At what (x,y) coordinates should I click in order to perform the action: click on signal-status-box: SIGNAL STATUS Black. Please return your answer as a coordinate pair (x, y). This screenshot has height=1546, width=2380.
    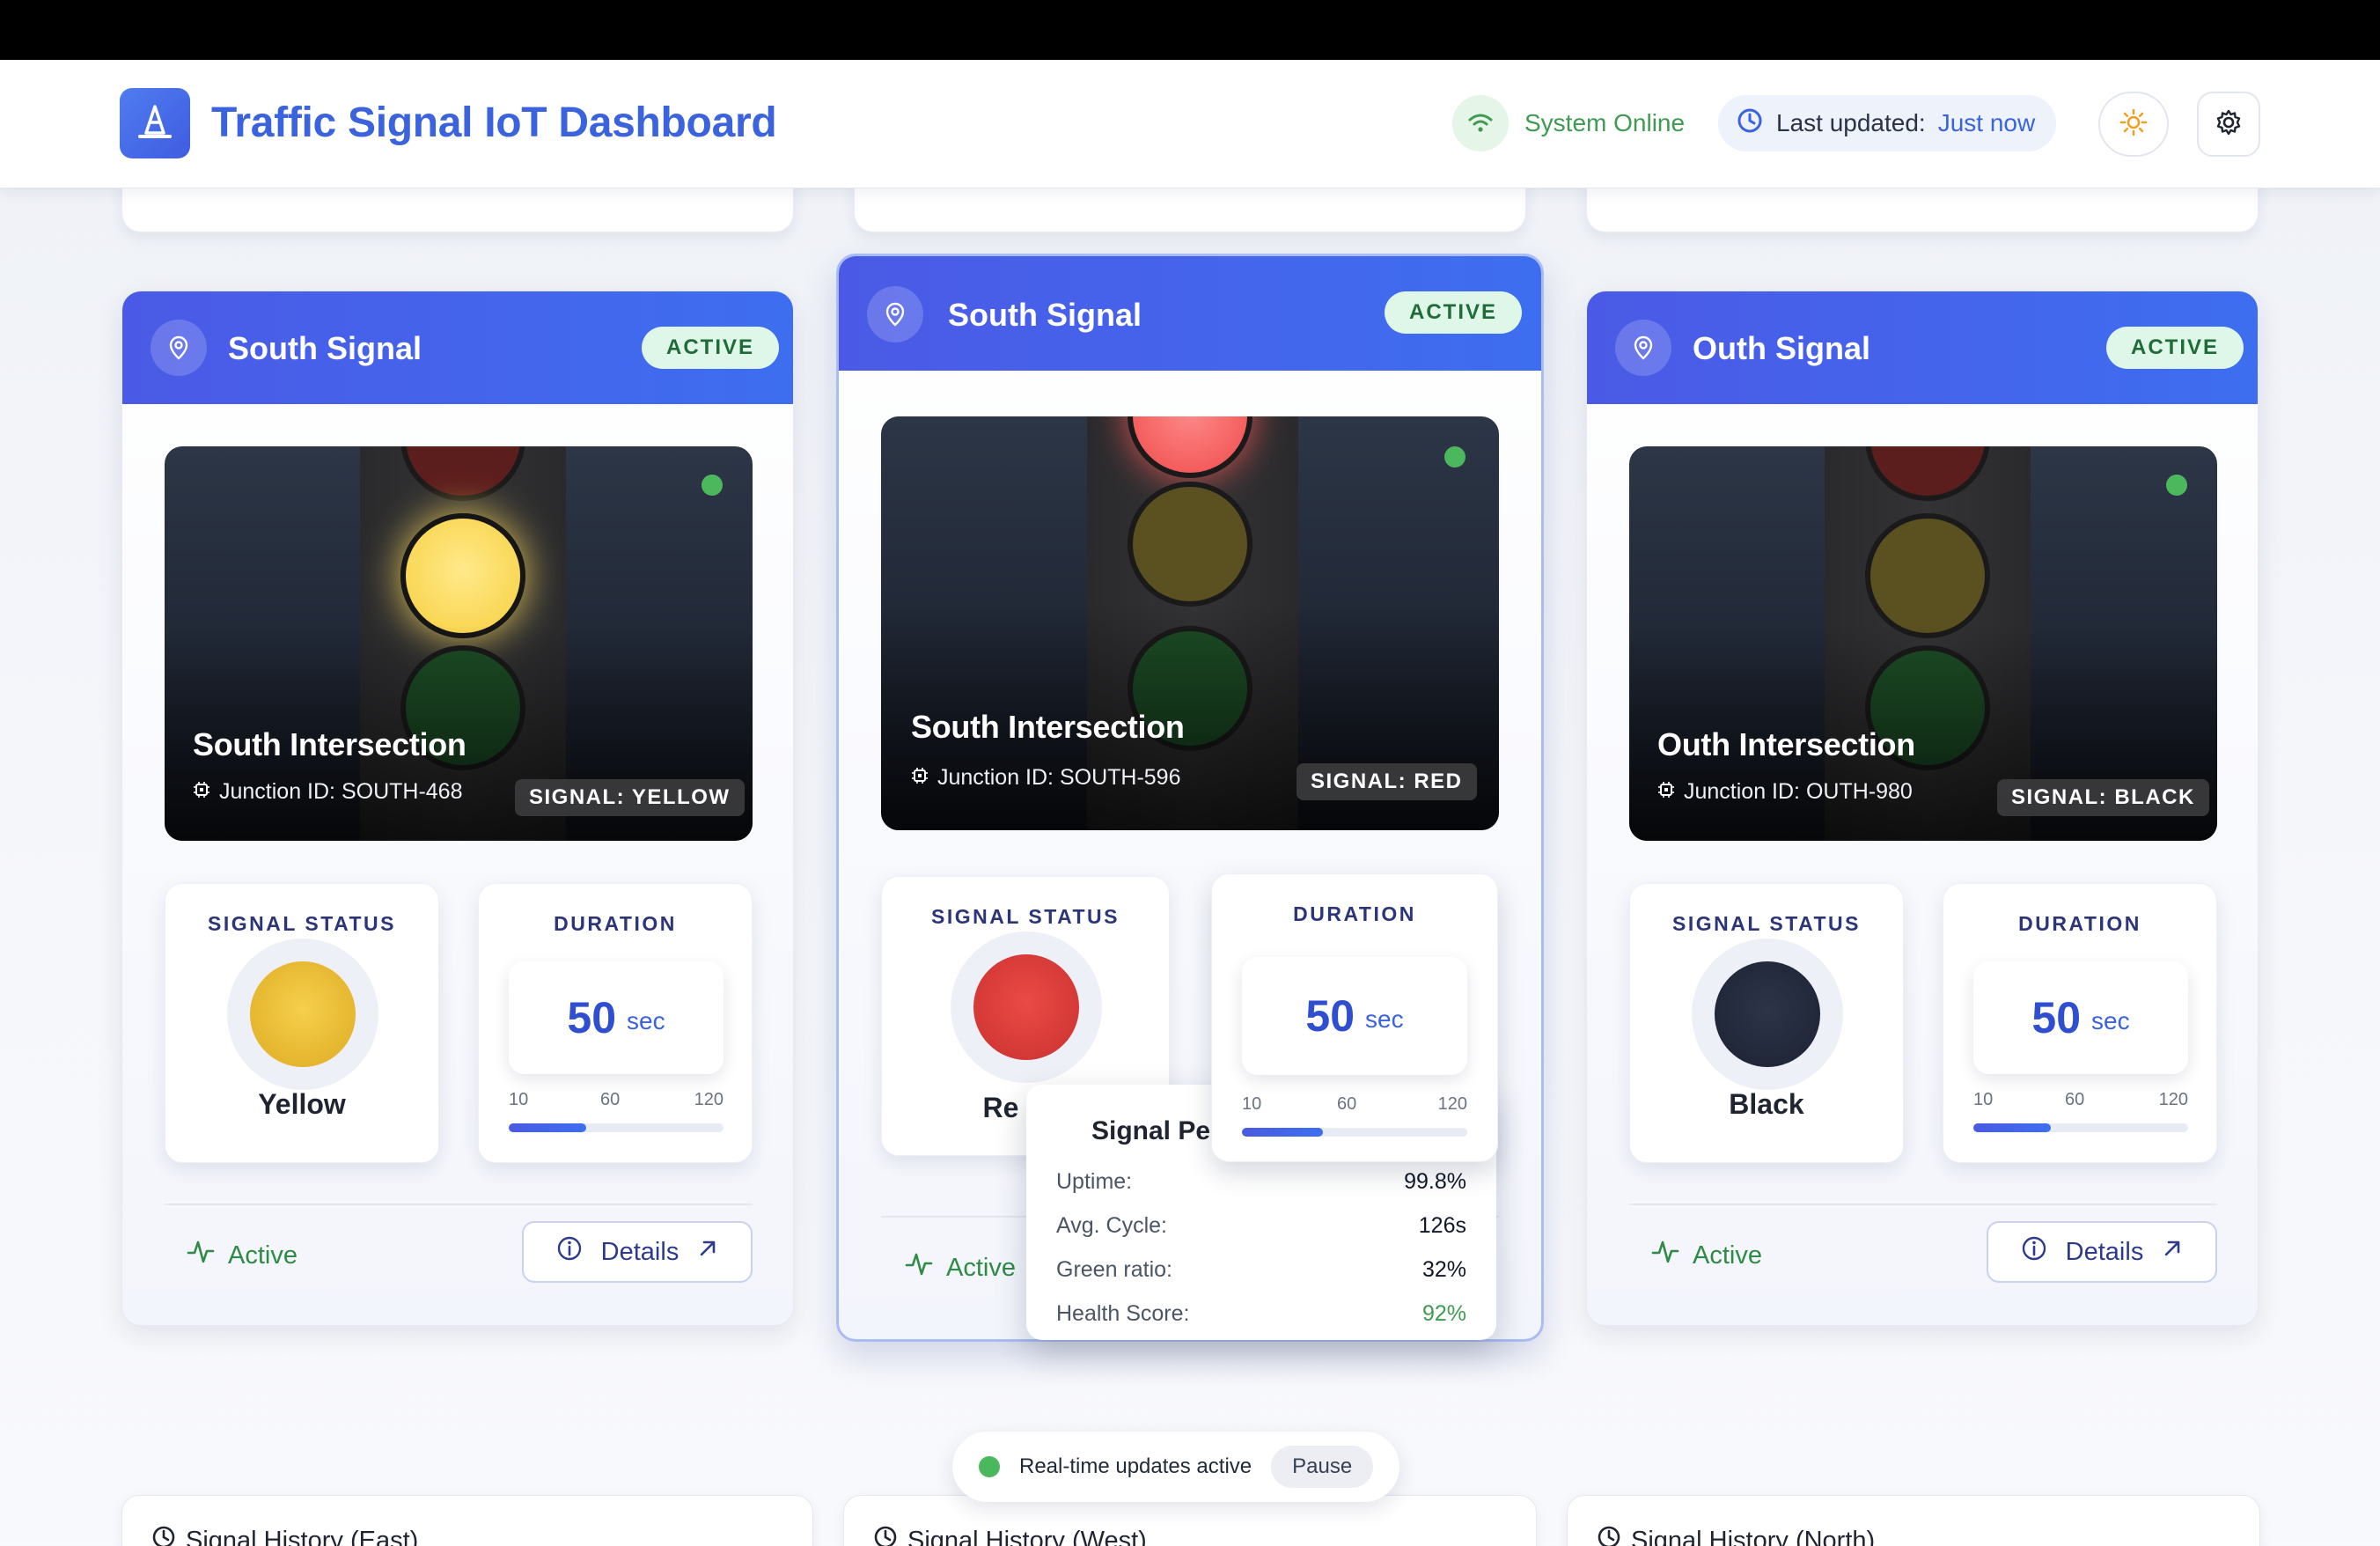
    Looking at the image, I should click on (1766, 1023).